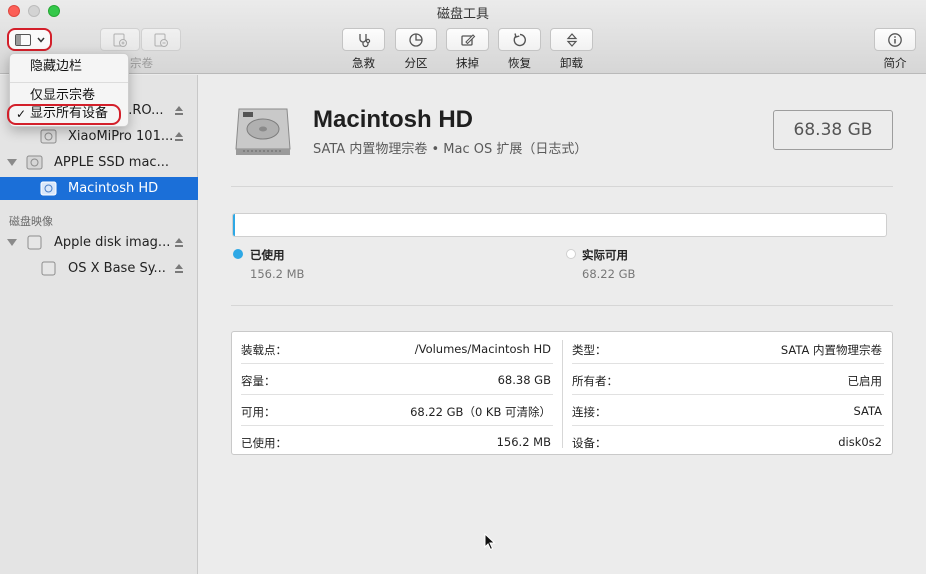 The height and width of the screenshot is (574, 926). I want to click on restore-label: 恢复, so click(519, 63).